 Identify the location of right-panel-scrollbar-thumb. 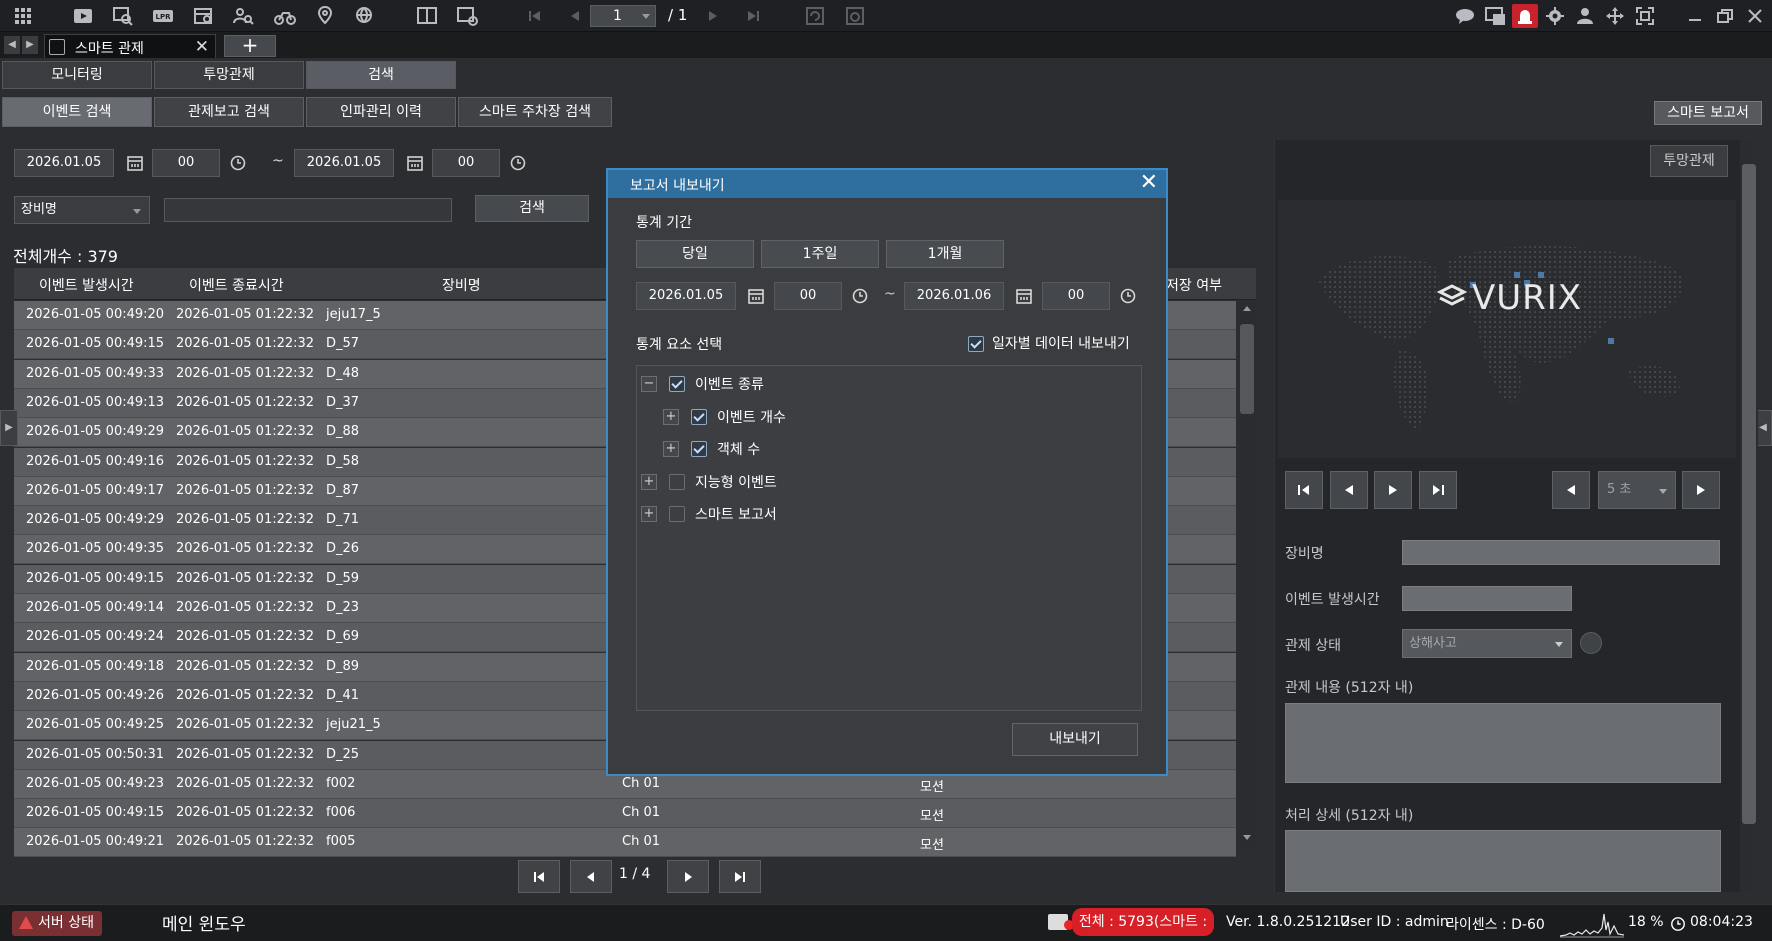
(1749, 494).